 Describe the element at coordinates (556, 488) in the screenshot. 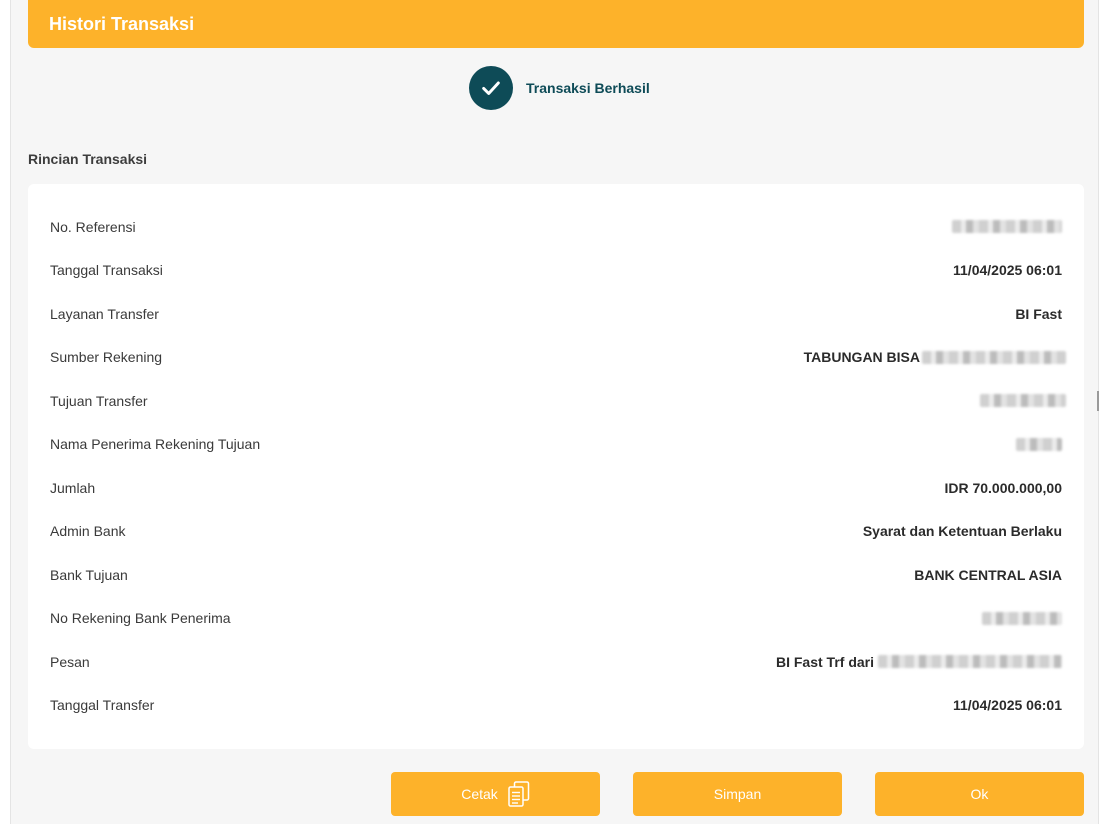

I see `detail-row-amount: Jumlah IDR 70.000.000,00` at that location.